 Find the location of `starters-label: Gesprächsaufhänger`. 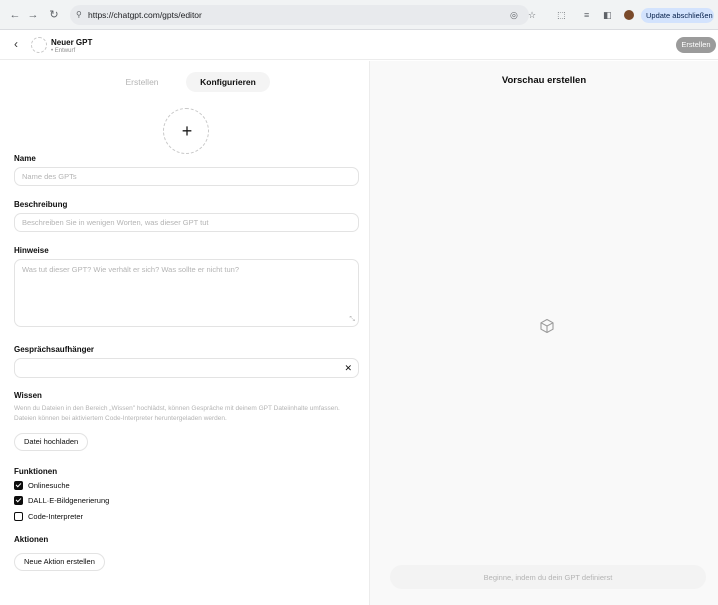

starters-label: Gesprächsaufhänger is located at coordinates (54, 349).